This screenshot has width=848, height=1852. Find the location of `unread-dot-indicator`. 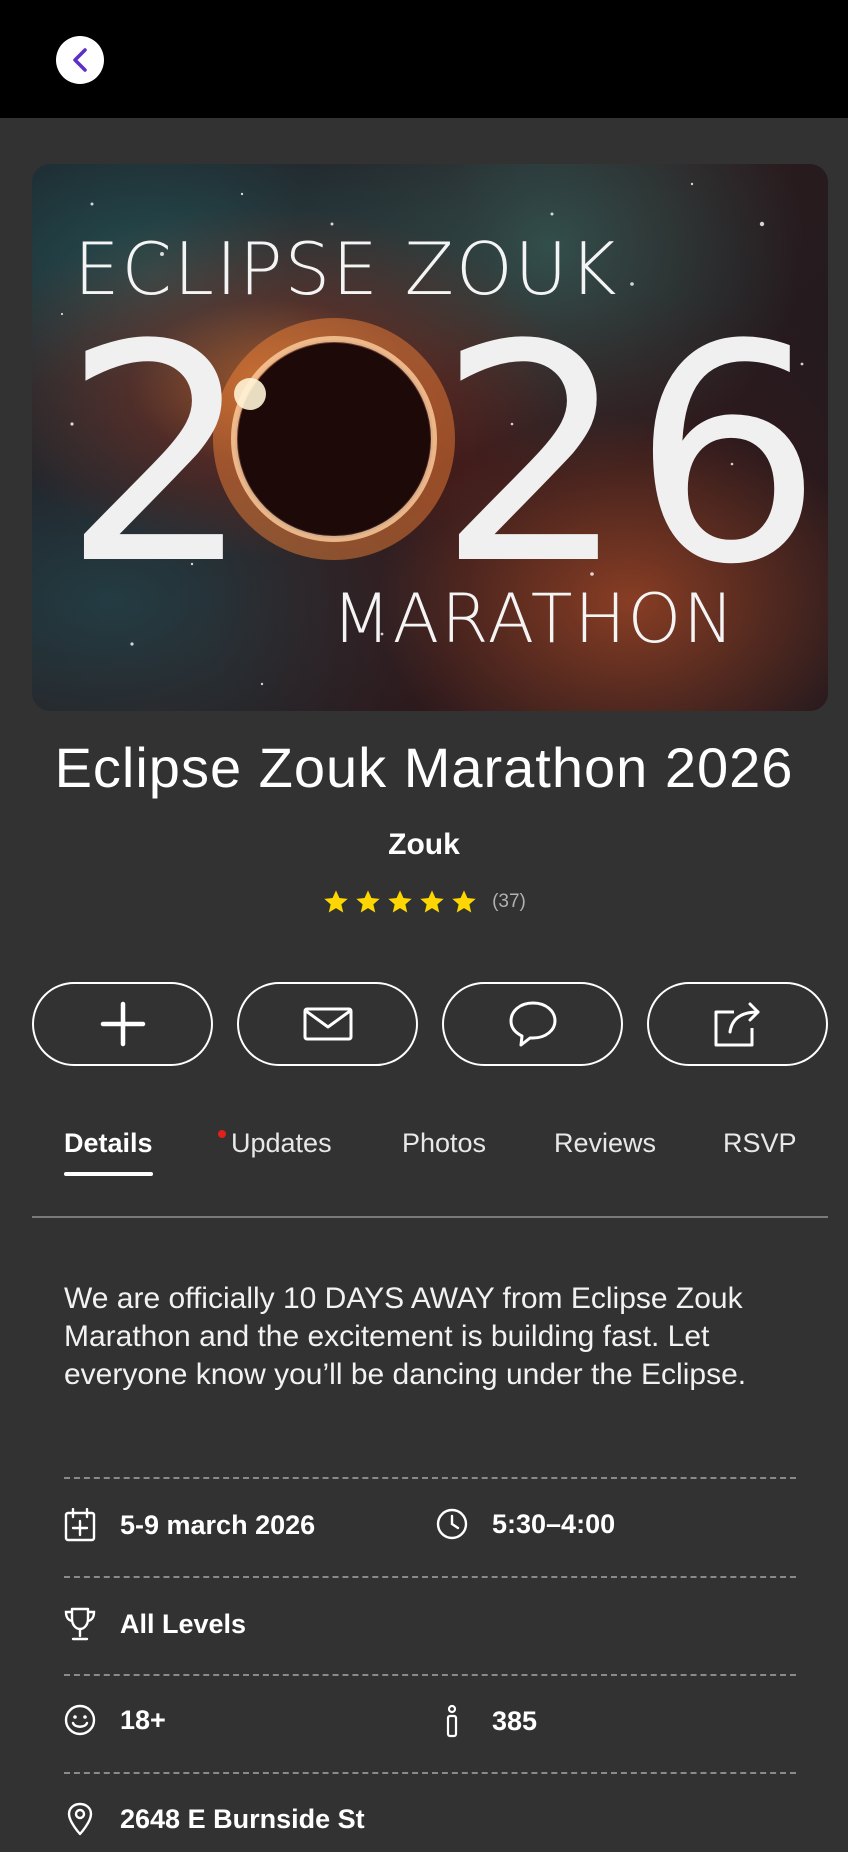

unread-dot-indicator is located at coordinates (222, 1134).